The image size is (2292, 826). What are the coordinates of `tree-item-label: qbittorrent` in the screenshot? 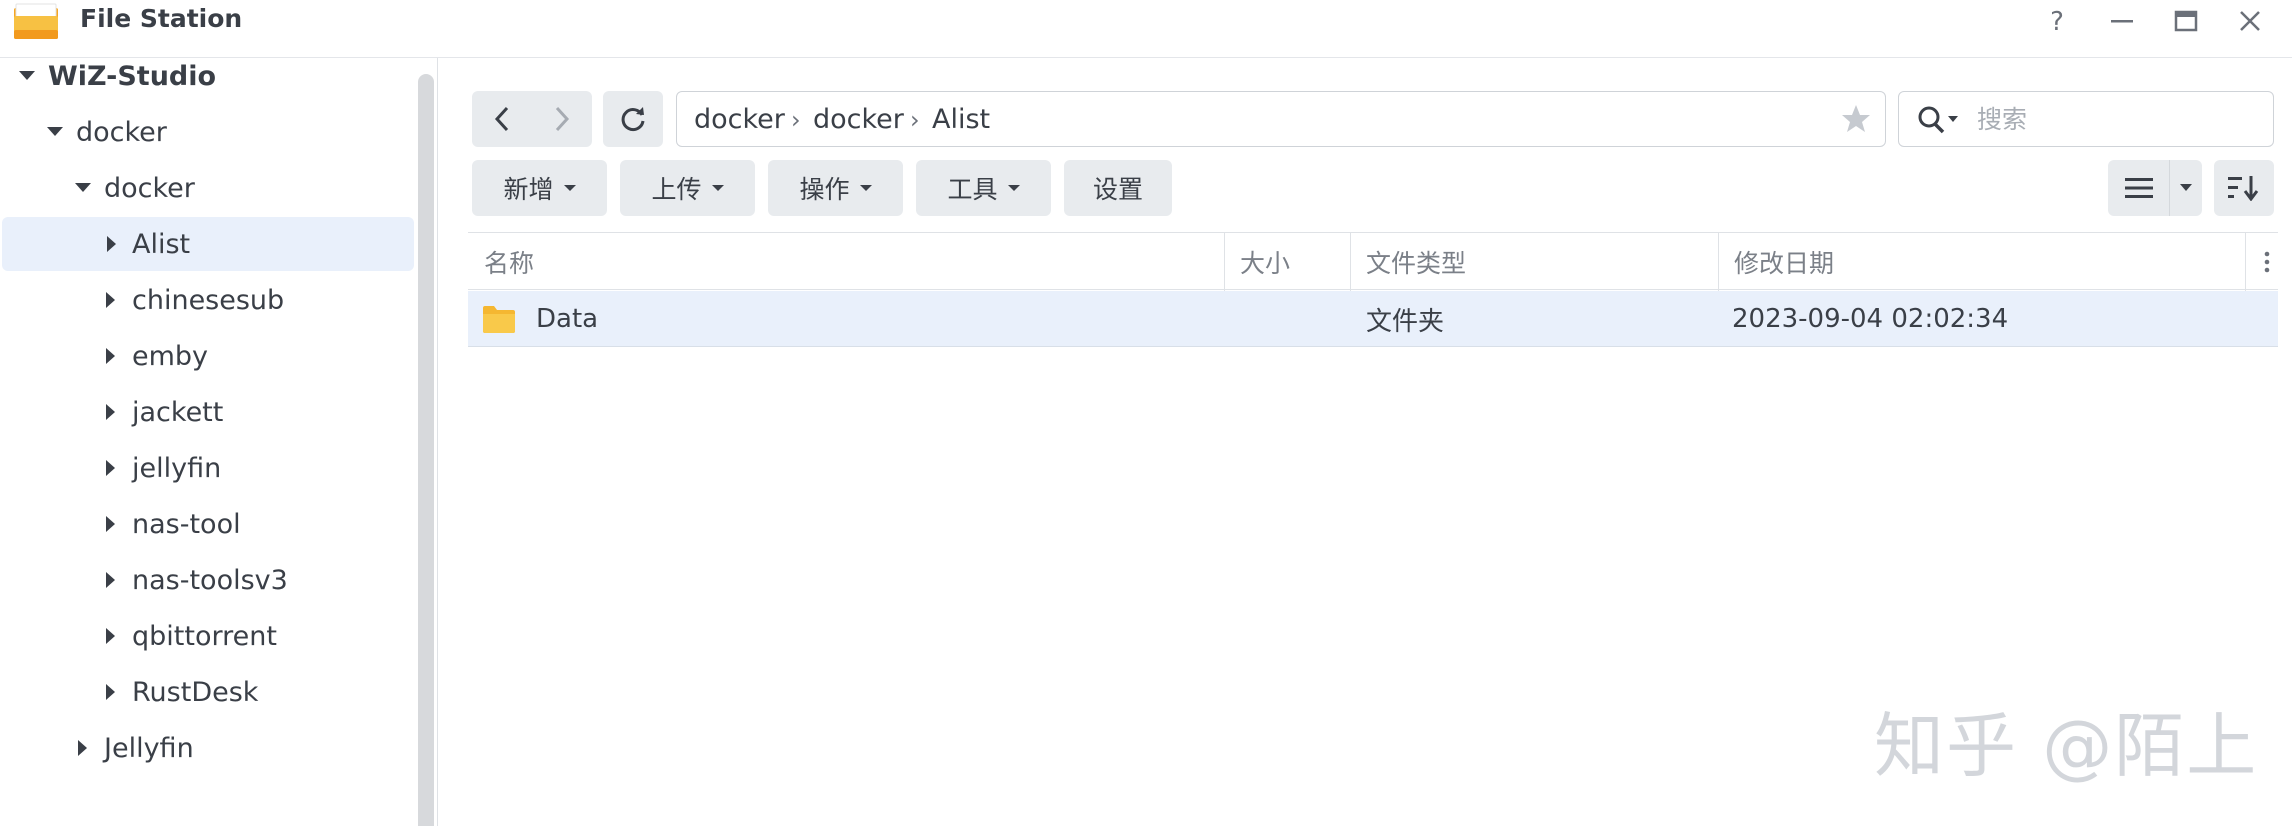 It's located at (204, 636).